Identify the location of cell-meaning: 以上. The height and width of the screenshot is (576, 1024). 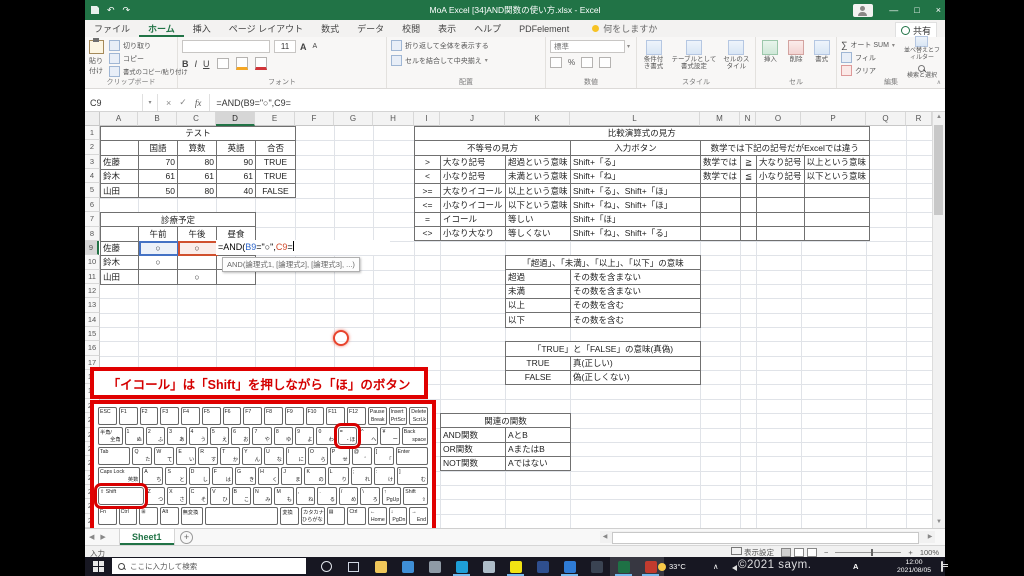
(538, 306).